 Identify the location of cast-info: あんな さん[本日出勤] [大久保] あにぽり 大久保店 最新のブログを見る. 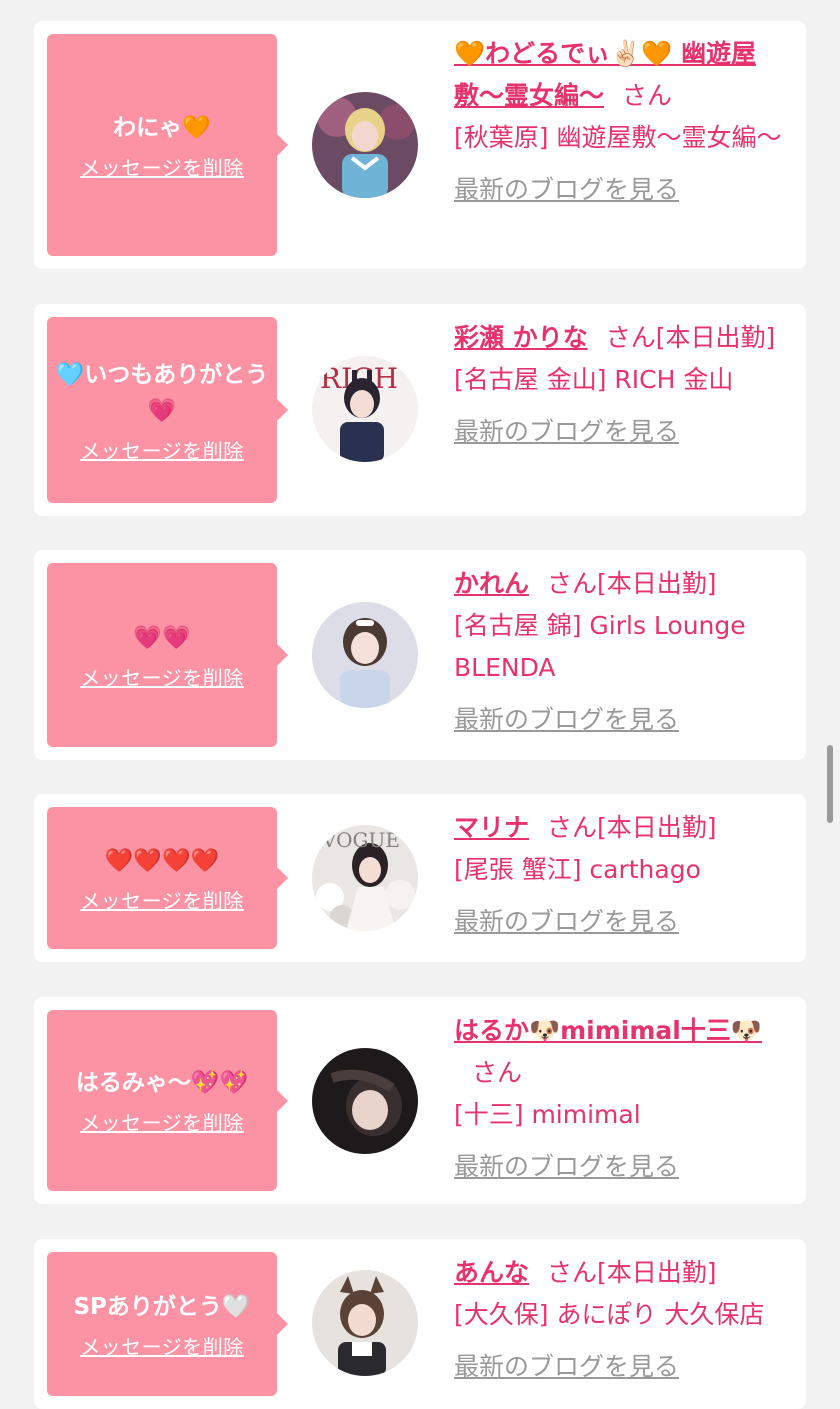
(626, 1320).